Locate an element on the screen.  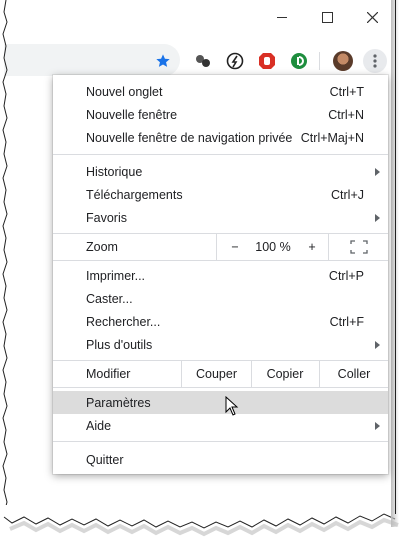
close-icon is located at coordinates (372, 17).